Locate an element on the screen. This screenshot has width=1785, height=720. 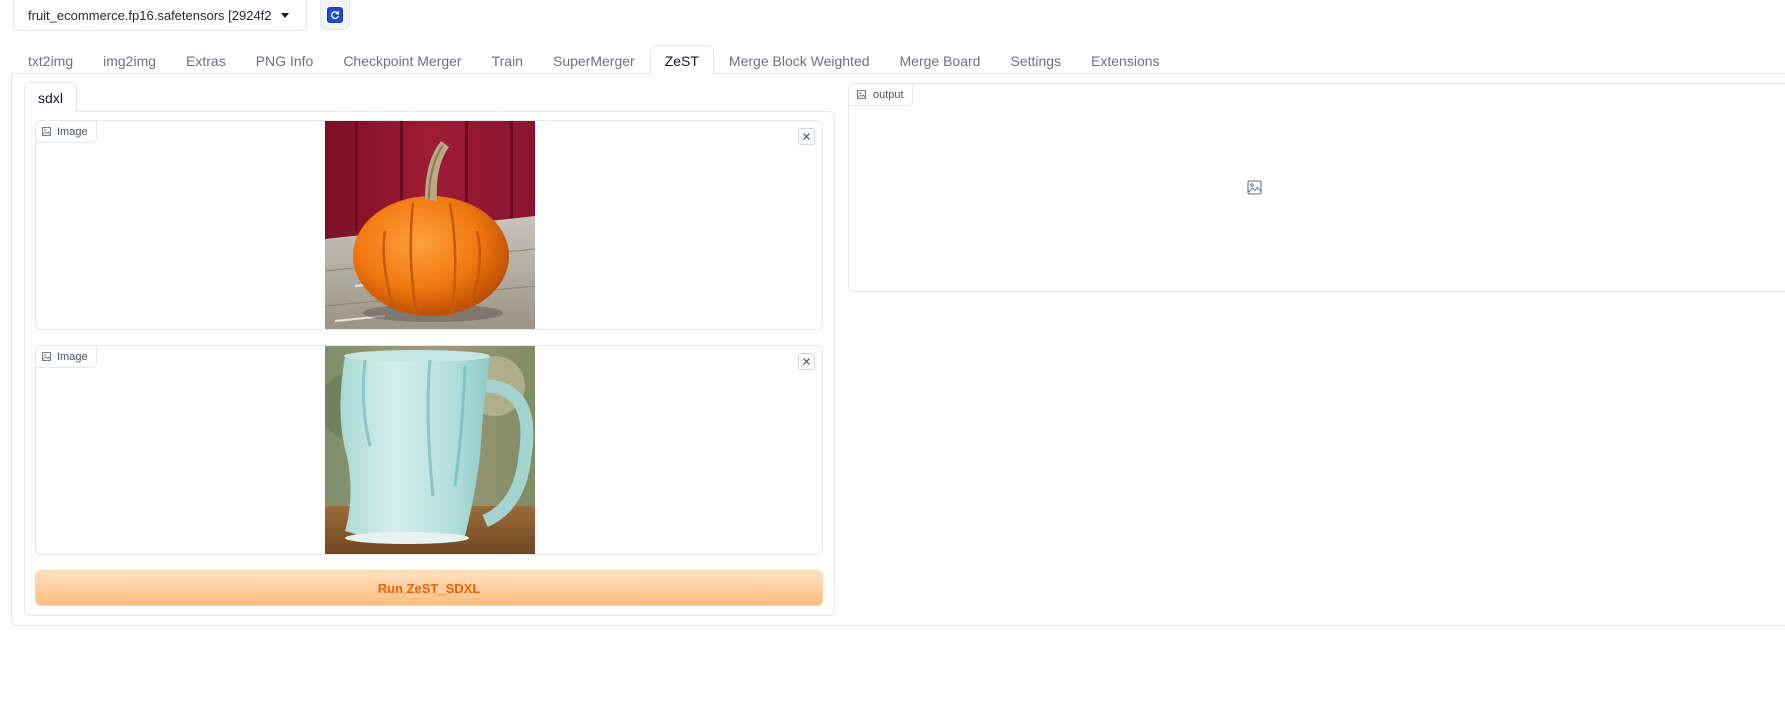
tab-img2img: img2img is located at coordinates (129, 59).